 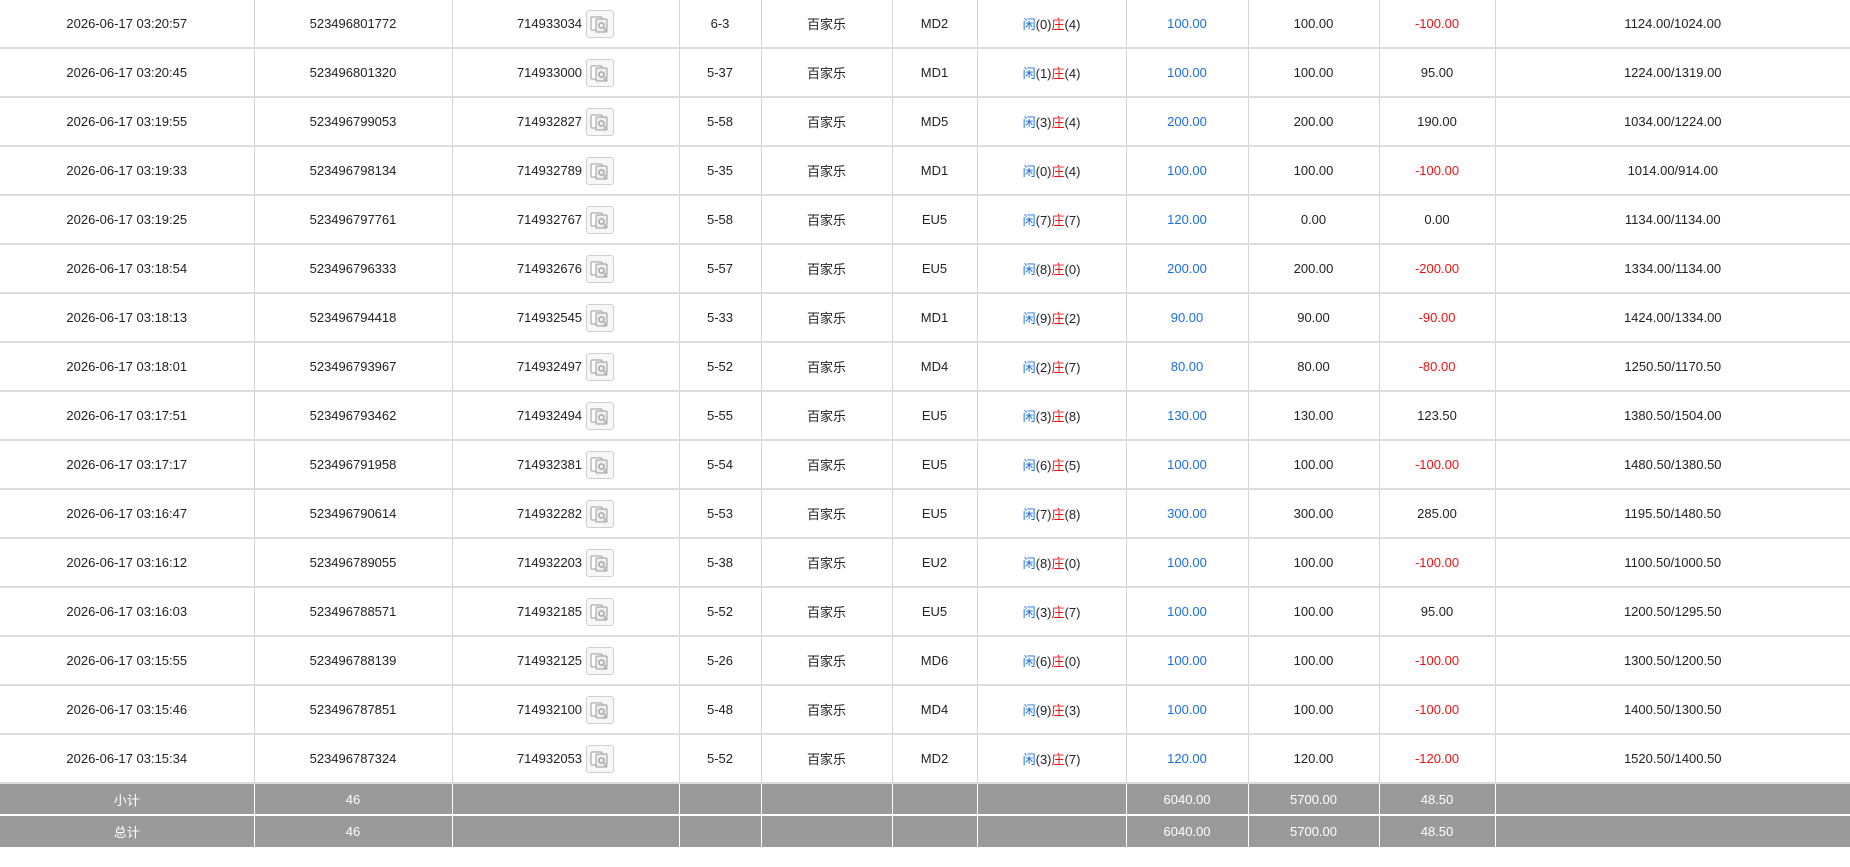 What do you see at coordinates (566, 318) in the screenshot?
I see `round-cell: 714932545` at bounding box center [566, 318].